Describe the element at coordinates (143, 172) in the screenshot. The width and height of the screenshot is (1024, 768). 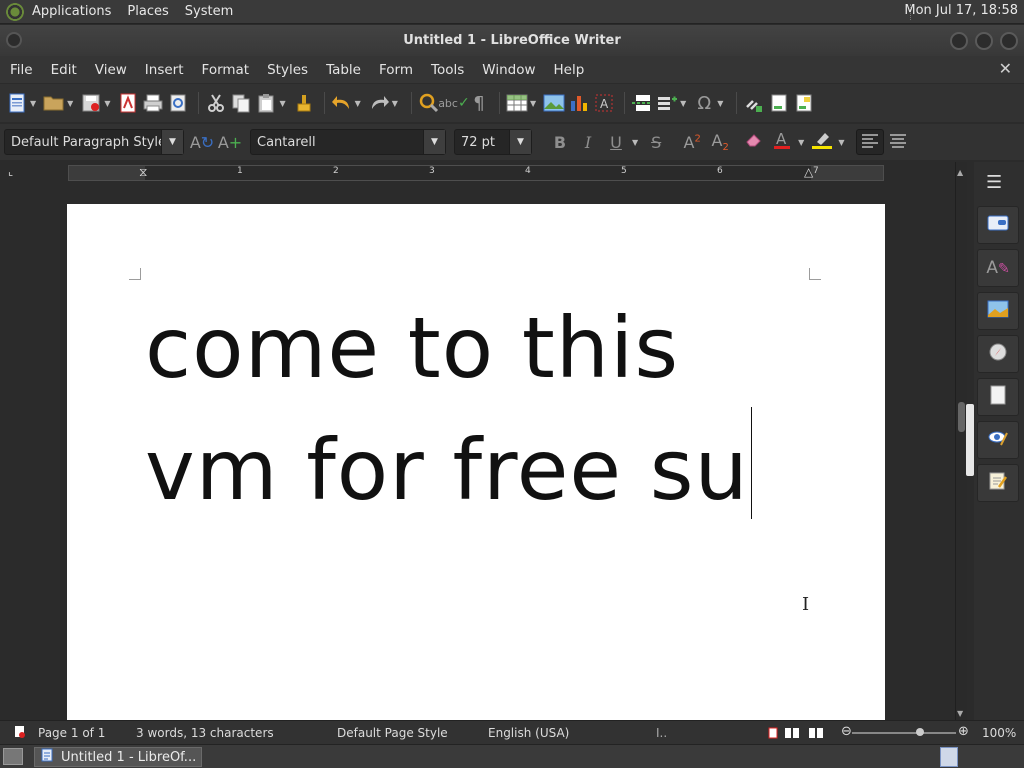
I see `left-indent-marker: ⧖` at that location.